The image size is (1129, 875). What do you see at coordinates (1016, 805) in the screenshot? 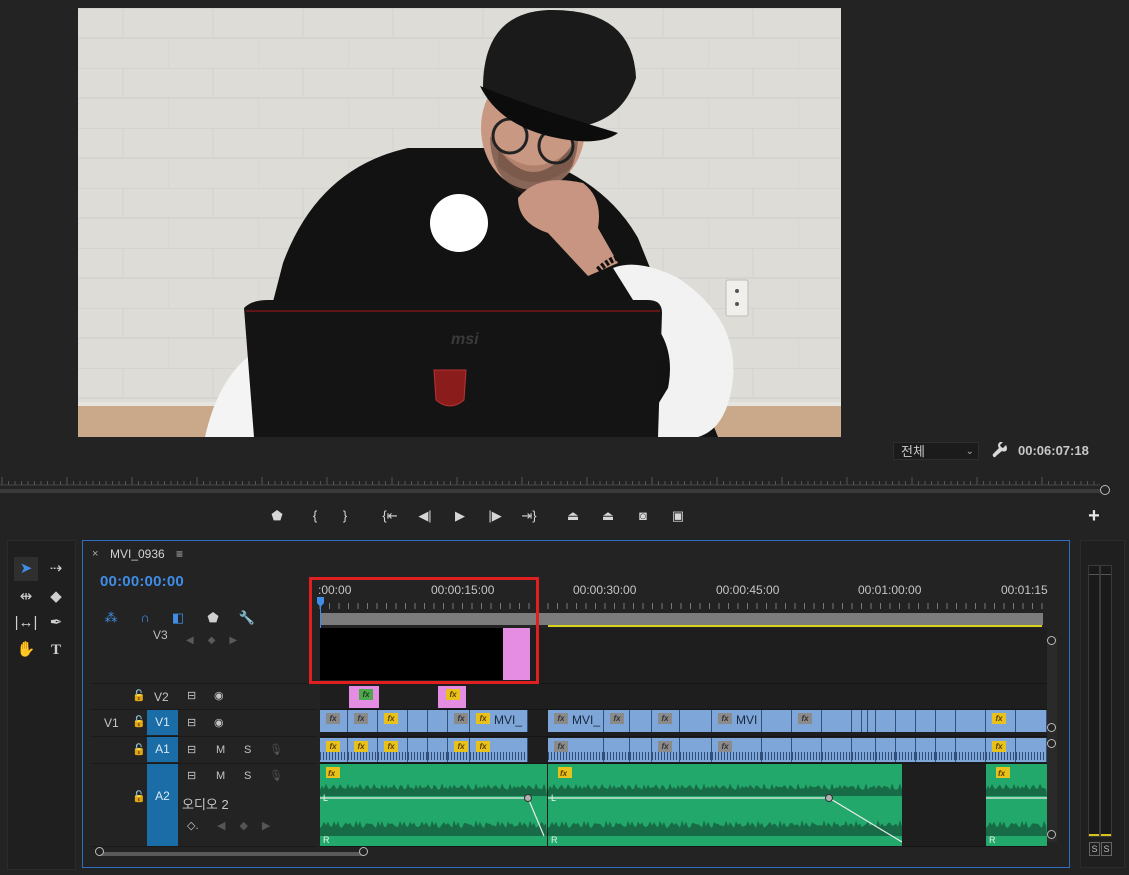
I see `a2-clip: R fx` at bounding box center [1016, 805].